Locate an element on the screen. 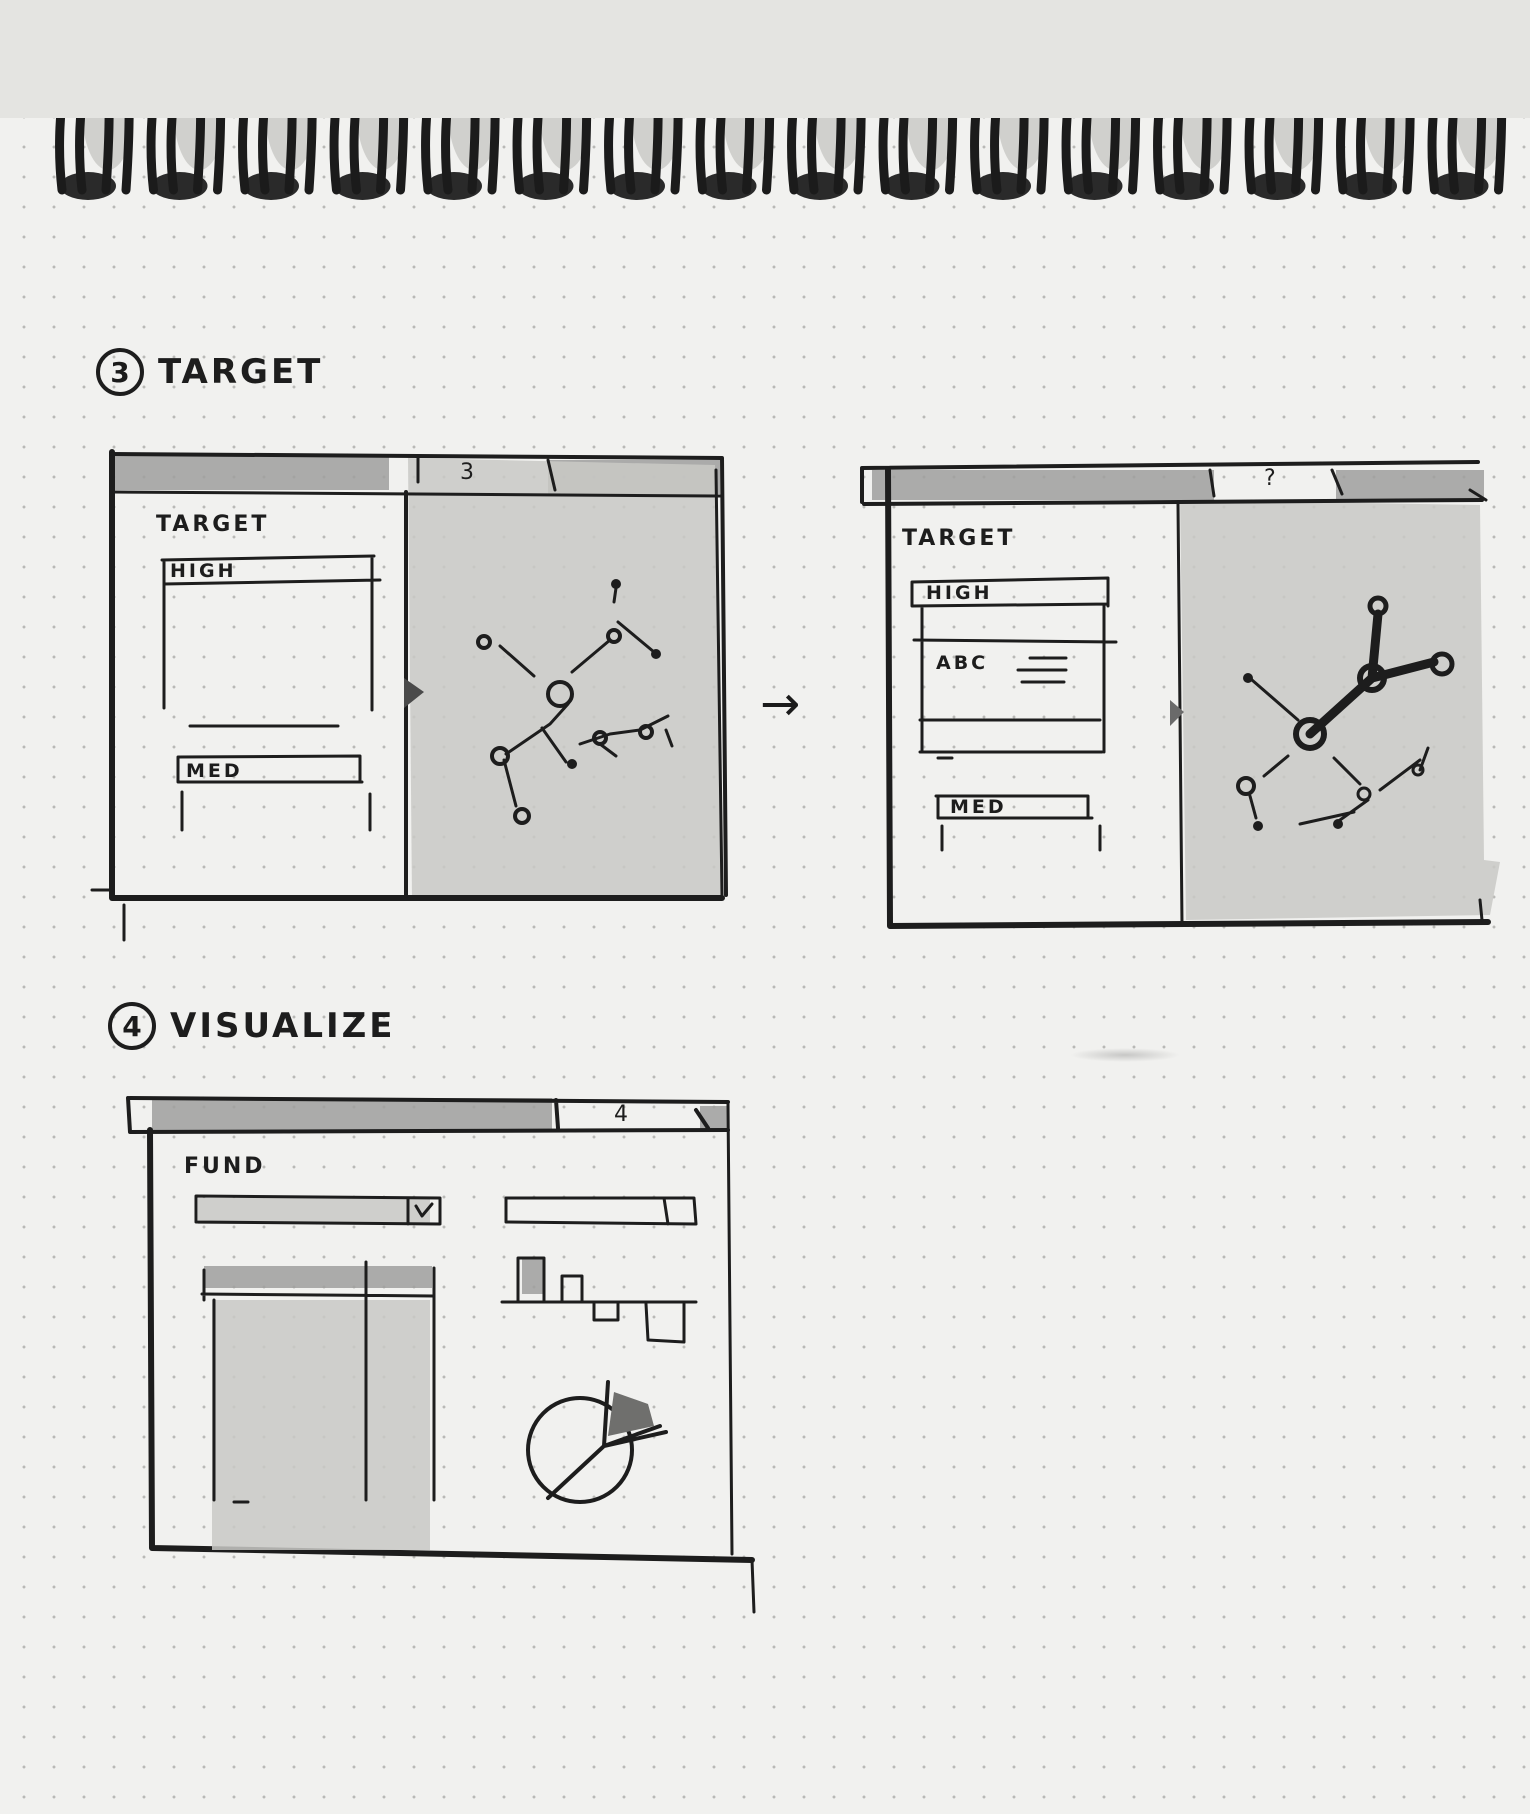 The width and height of the screenshot is (1530, 1814). tab-number: 4 is located at coordinates (621, 1114).